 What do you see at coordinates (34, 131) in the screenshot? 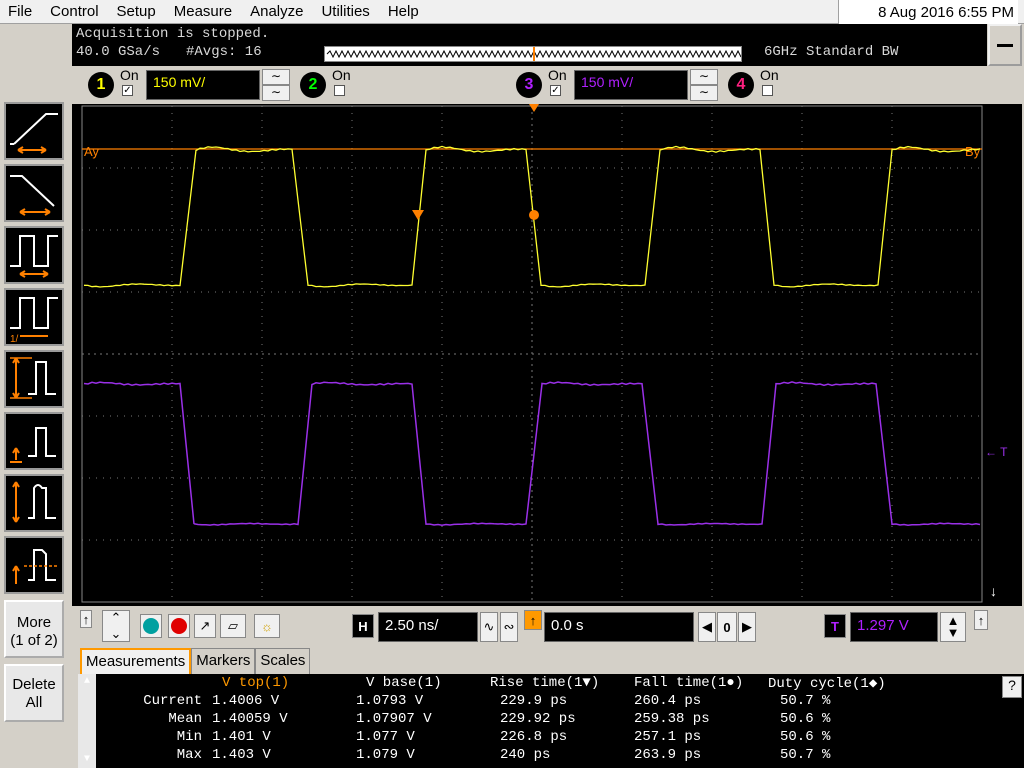
I see `rise-time-tool-button` at bounding box center [34, 131].